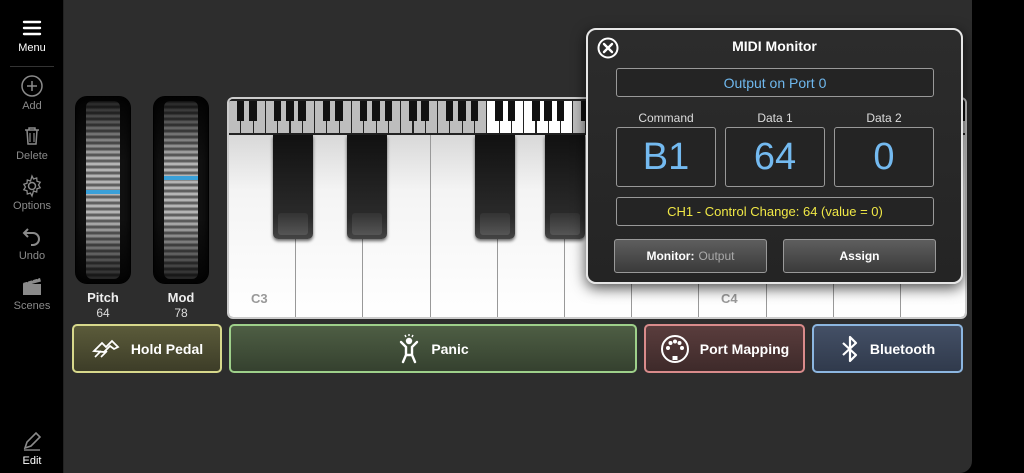 The image size is (1024, 473). I want to click on port-mapping-label: Port Mapping, so click(744, 348).